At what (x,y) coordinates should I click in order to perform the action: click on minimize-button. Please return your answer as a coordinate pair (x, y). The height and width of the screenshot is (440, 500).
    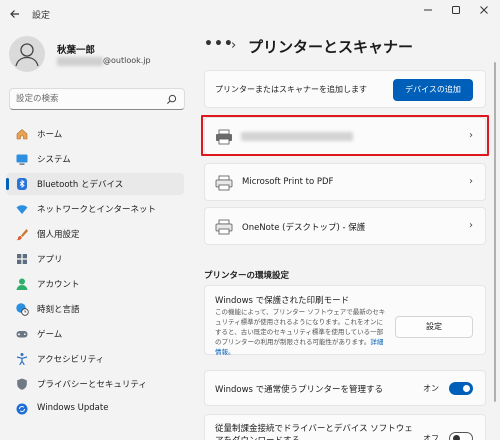
    Looking at the image, I should click on (428, 12).